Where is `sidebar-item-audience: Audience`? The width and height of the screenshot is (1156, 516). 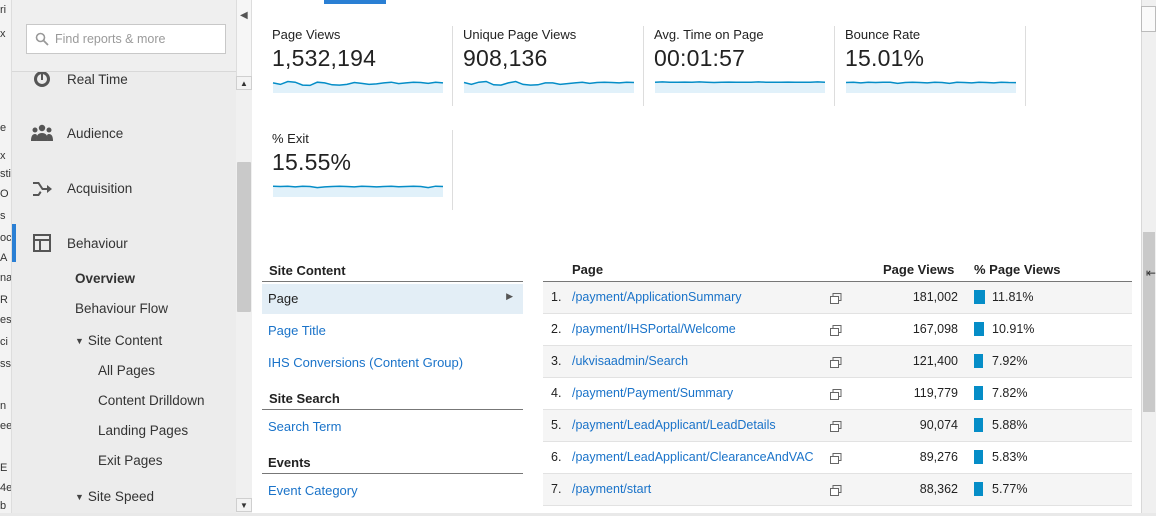
sidebar-item-audience: Audience is located at coordinates (124, 133).